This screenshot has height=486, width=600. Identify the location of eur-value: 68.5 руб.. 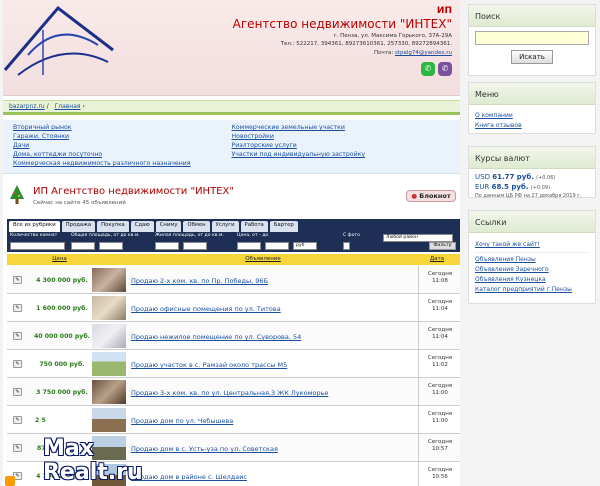
(510, 187).